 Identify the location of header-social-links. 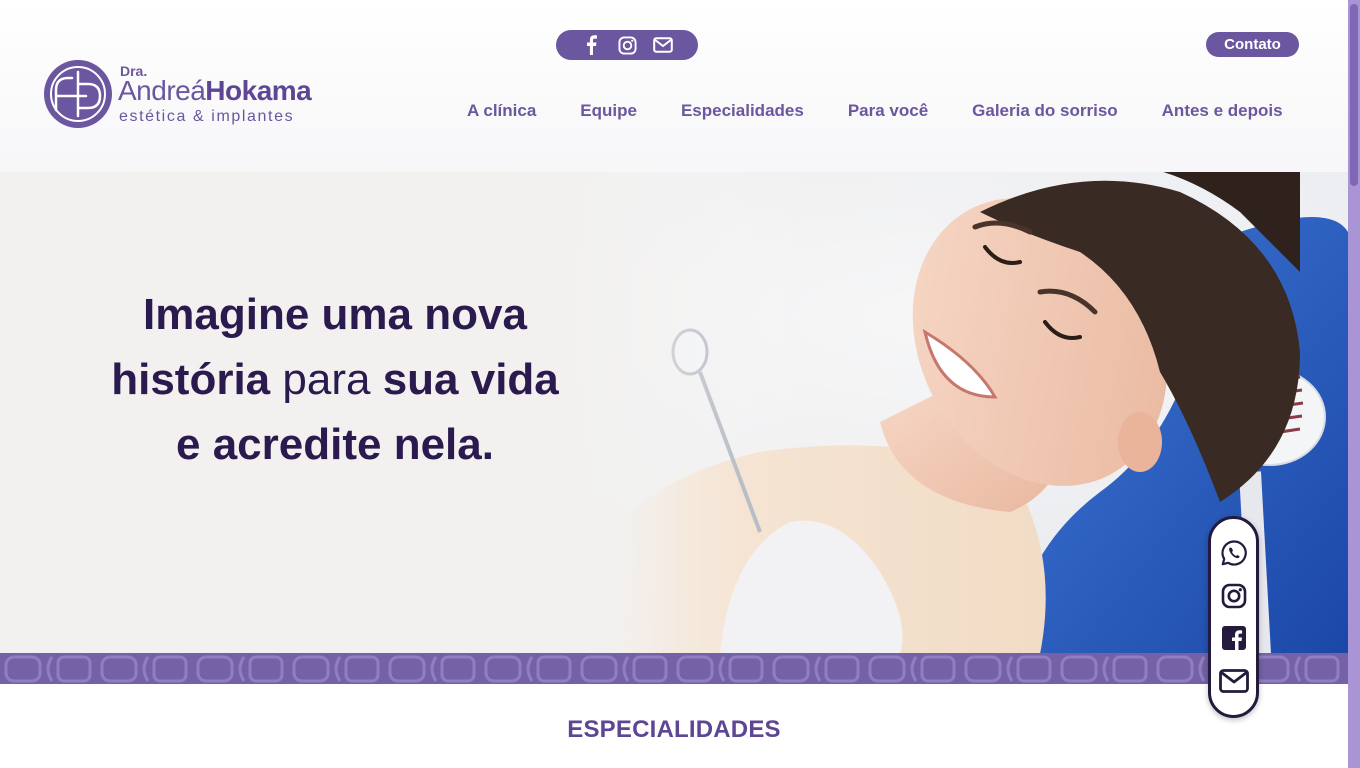
(627, 45).